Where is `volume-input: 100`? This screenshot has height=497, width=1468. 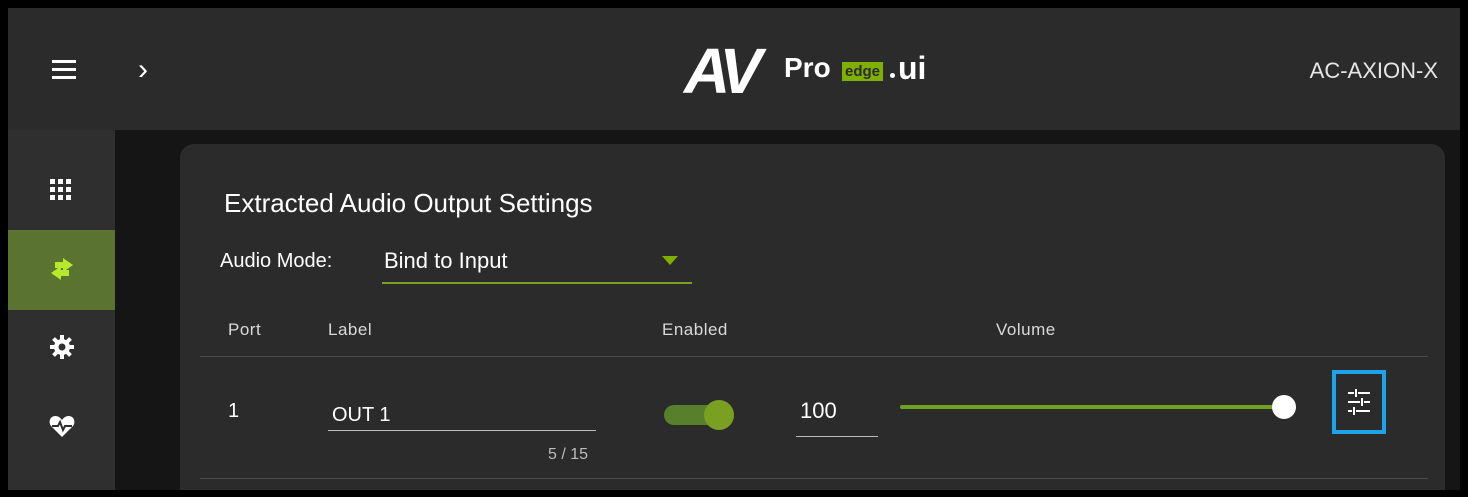 volume-input: 100 is located at coordinates (837, 414).